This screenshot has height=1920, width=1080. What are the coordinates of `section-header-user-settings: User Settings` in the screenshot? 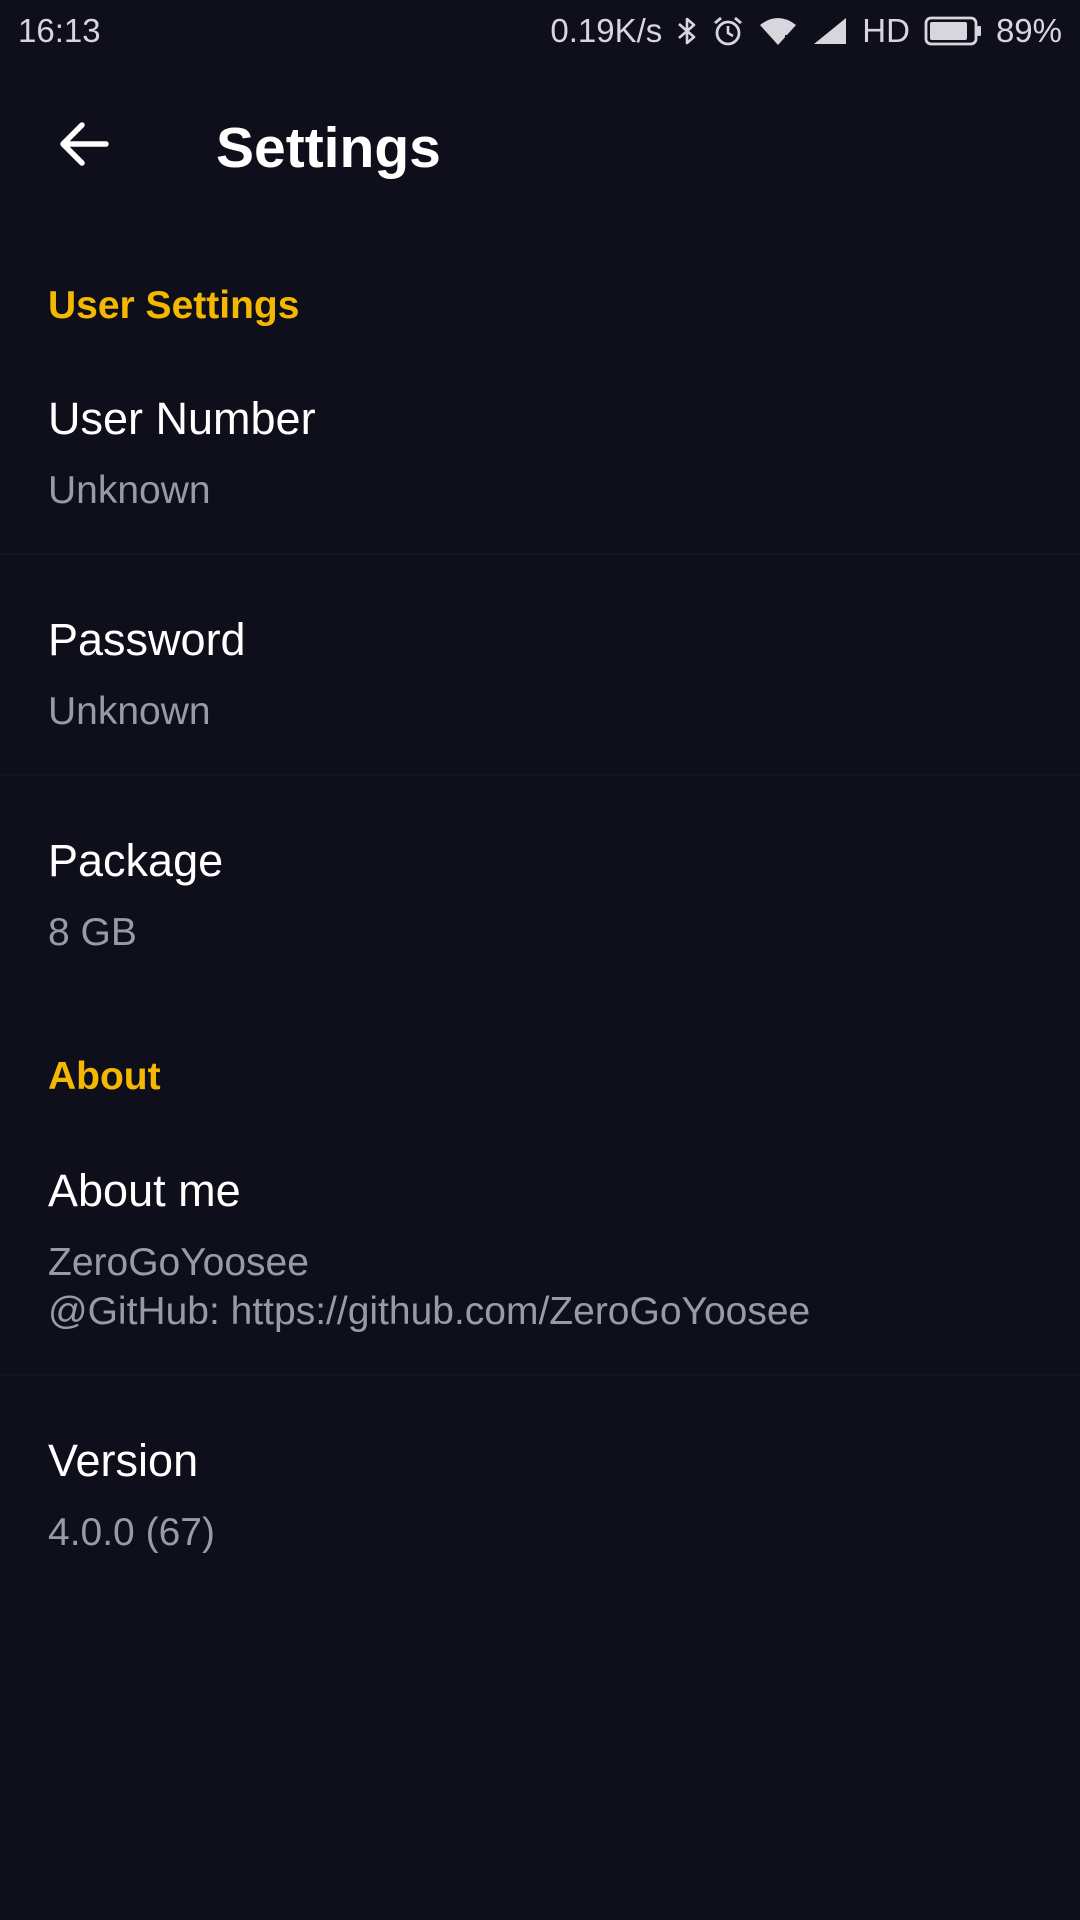 It's located at (174, 305).